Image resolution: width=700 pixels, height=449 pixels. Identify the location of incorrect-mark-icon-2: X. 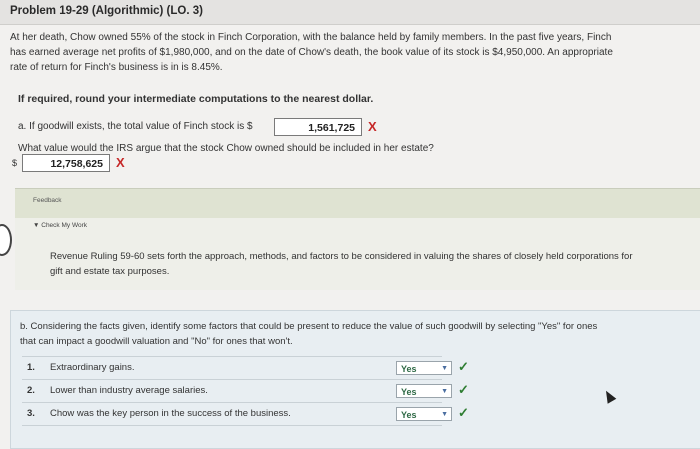
(120, 162).